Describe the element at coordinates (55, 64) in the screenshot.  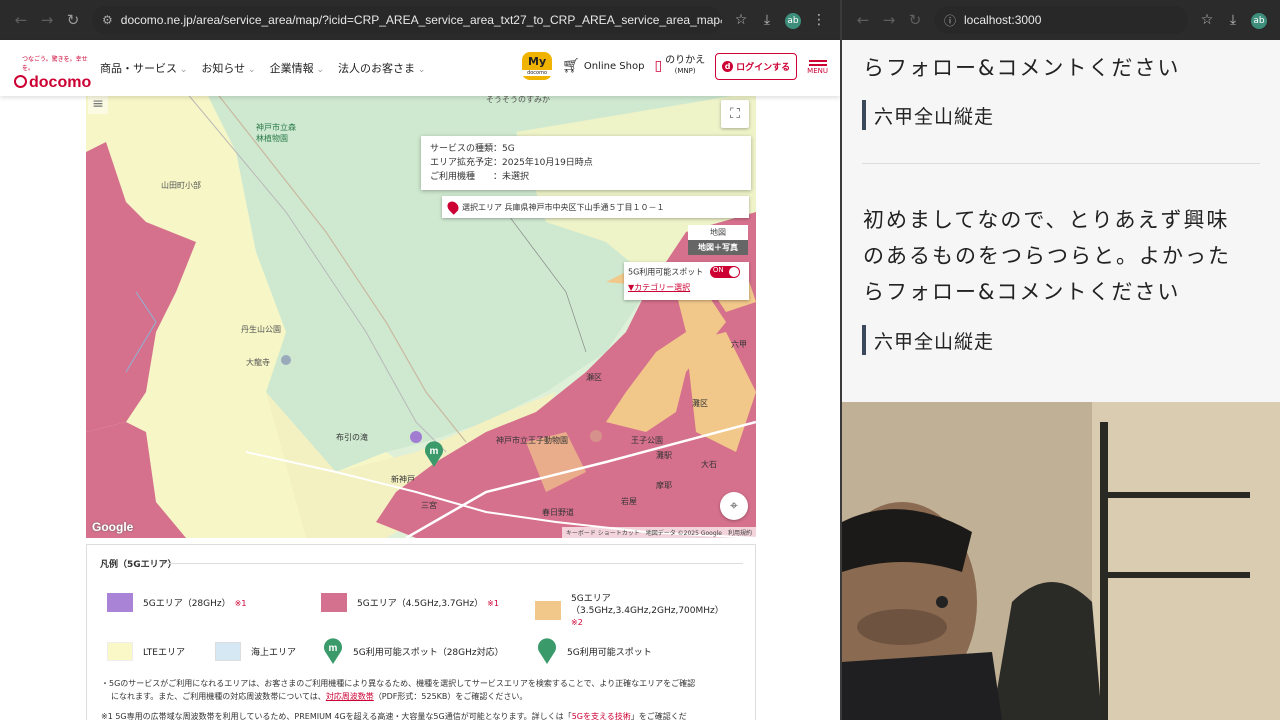
I see `logo-tagline: つなごう。驚きを。幸せを。` at that location.